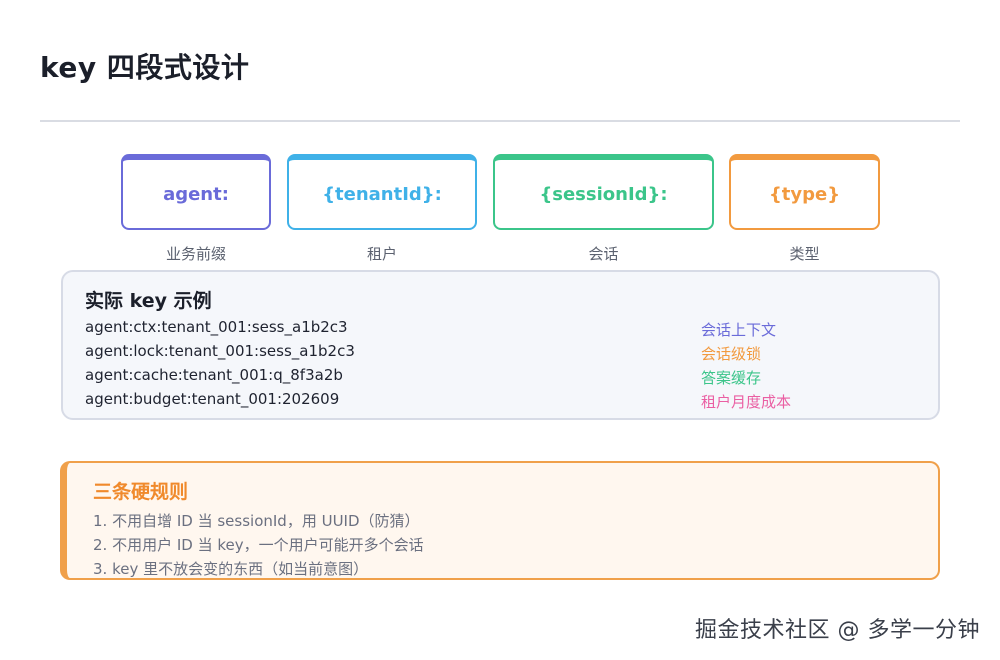 This screenshot has height=660, width=1000. Describe the element at coordinates (804, 254) in the screenshot. I see `segment-type-label: 类型` at that location.